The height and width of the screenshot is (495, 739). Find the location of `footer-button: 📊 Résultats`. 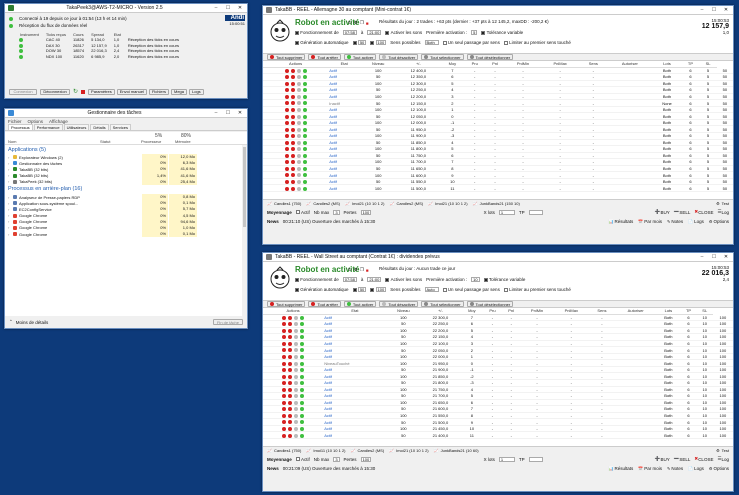

footer-button: 📊 Résultats is located at coordinates (621, 468).